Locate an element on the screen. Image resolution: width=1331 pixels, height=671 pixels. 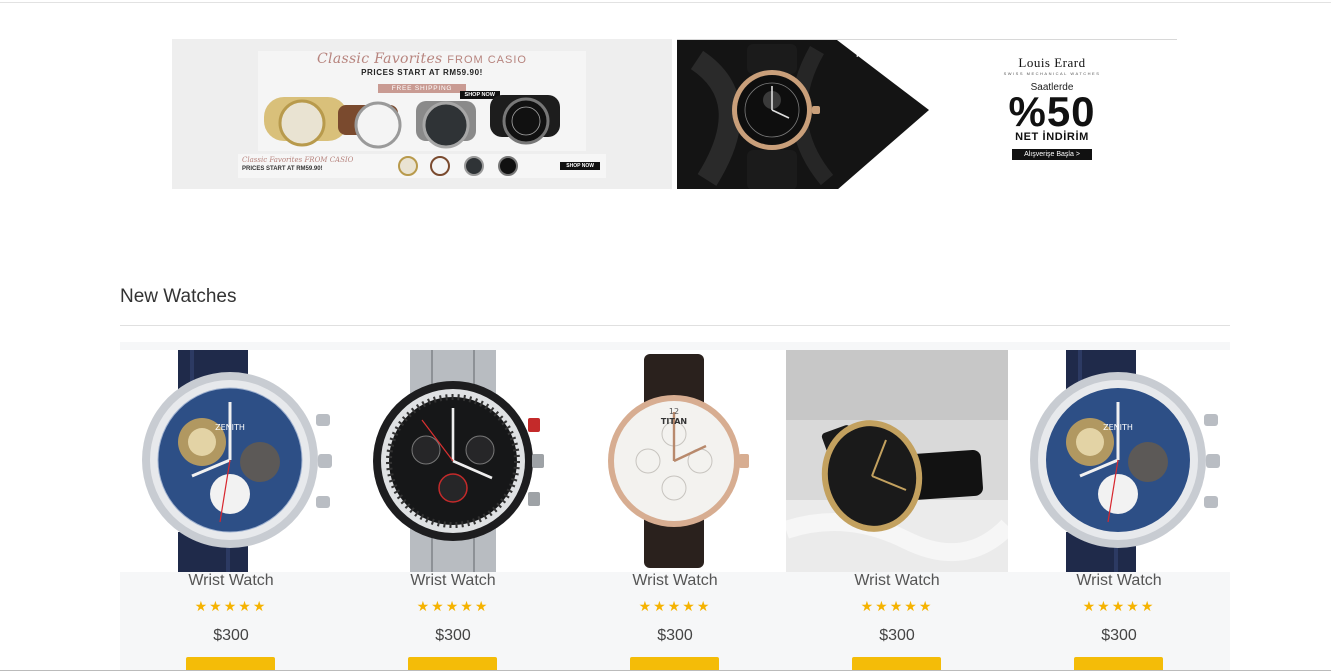
section-title: New Watches is located at coordinates (178, 296).